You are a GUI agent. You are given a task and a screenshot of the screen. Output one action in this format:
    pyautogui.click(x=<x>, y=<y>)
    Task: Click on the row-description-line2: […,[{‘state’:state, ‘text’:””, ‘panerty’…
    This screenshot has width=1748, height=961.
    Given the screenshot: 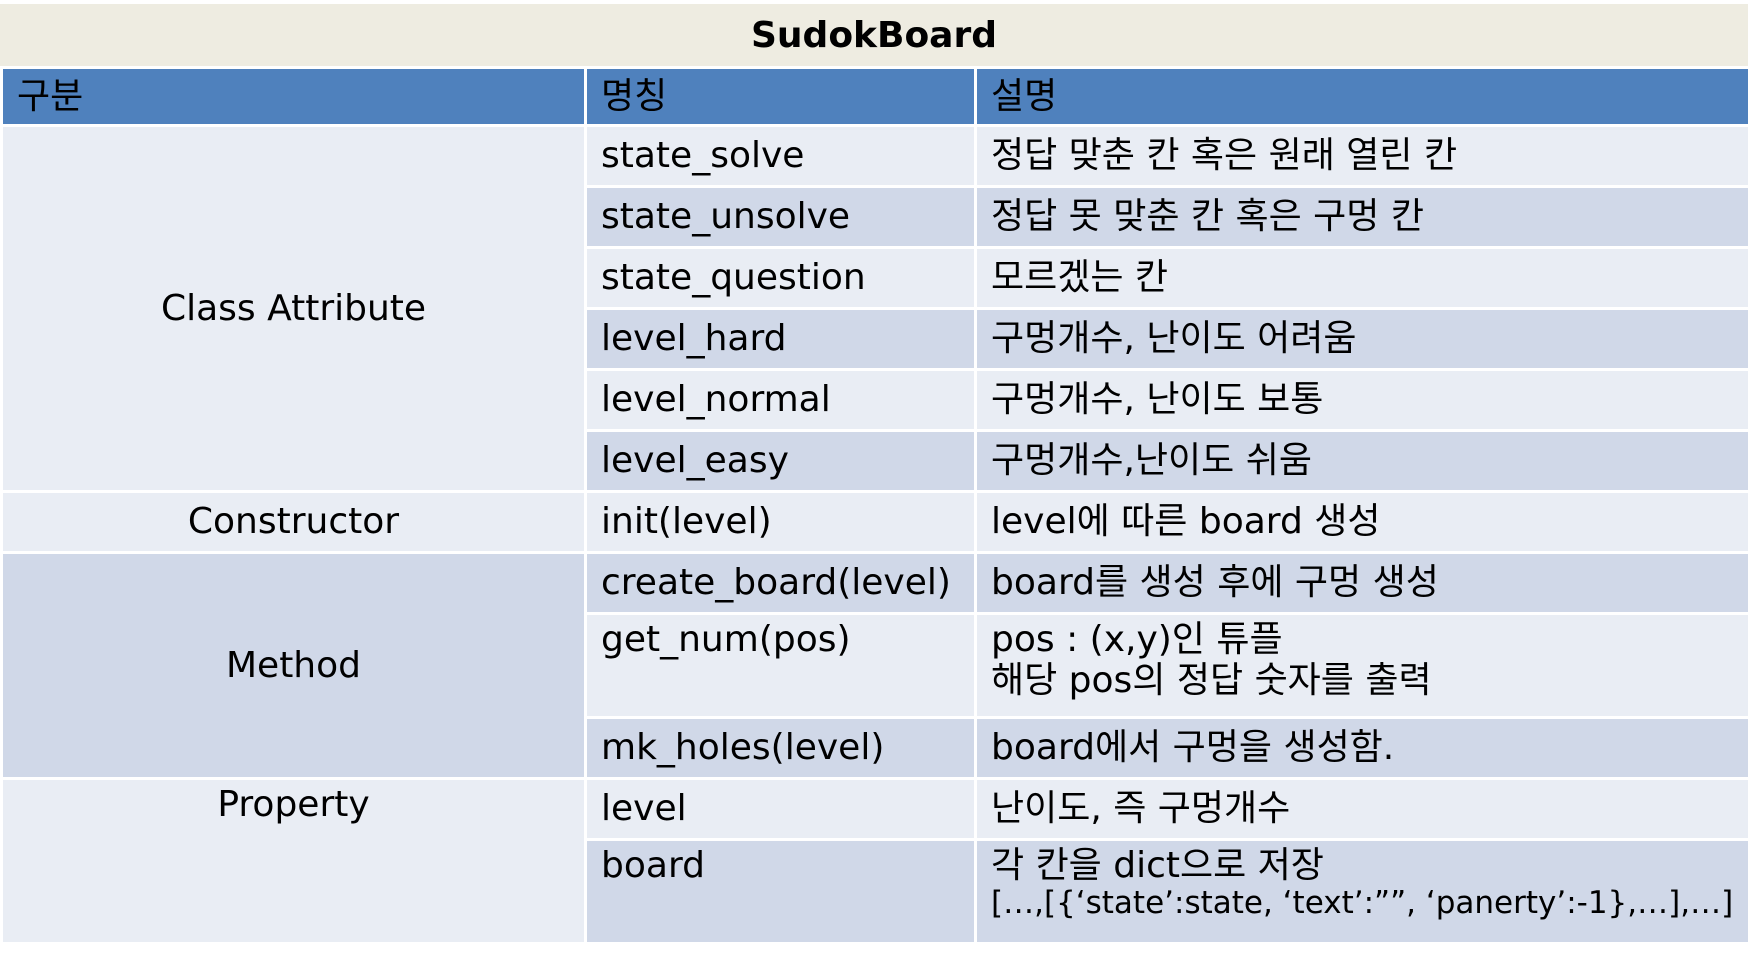 What is the action you would take?
    pyautogui.click(x=1362, y=903)
    